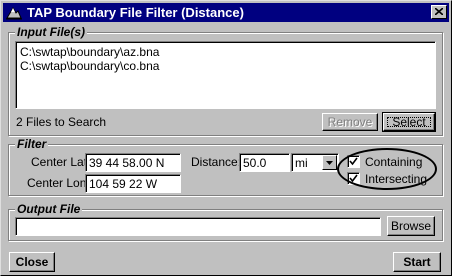  I want to click on center-lat-label: Center Lat:, so click(61, 162).